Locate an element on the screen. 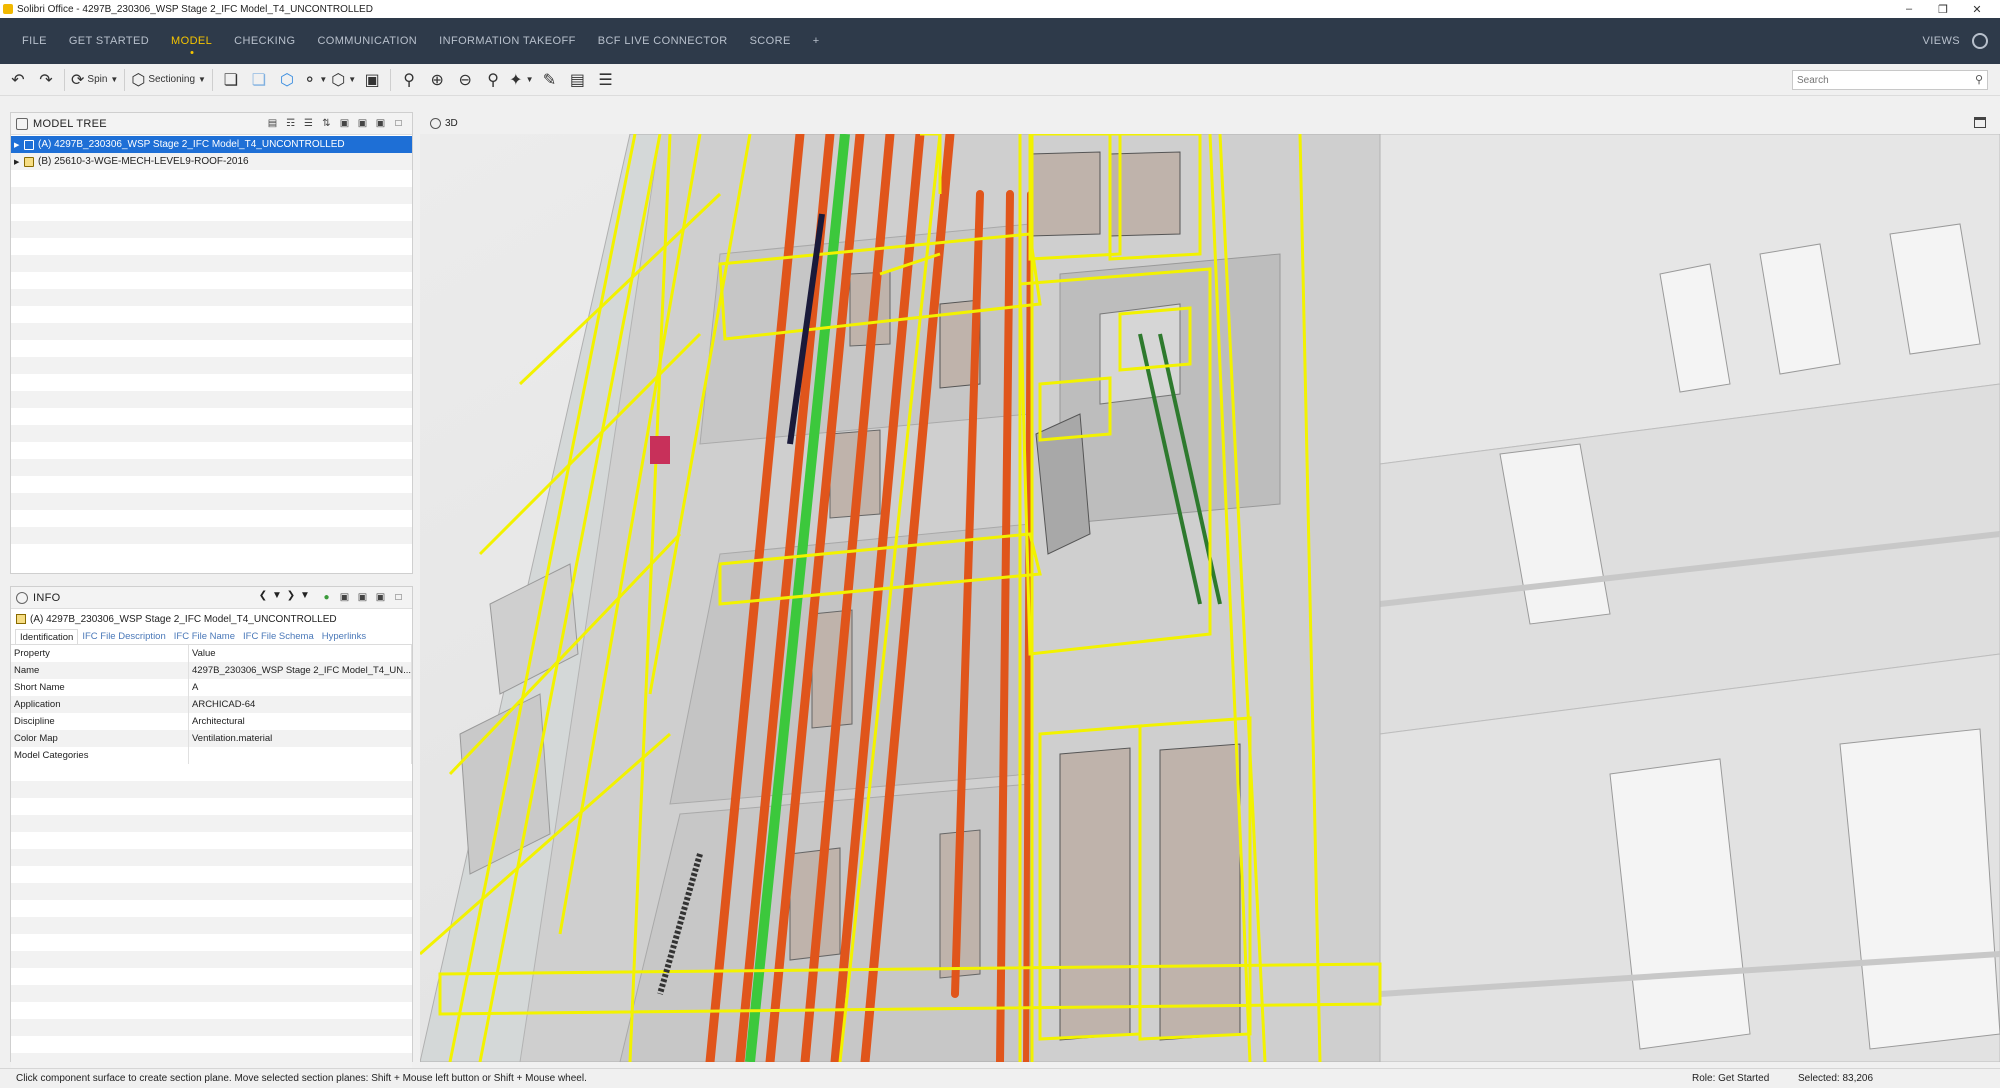 The width and height of the screenshot is (2000, 1088). table-row: Model Categories is located at coordinates (211, 755).